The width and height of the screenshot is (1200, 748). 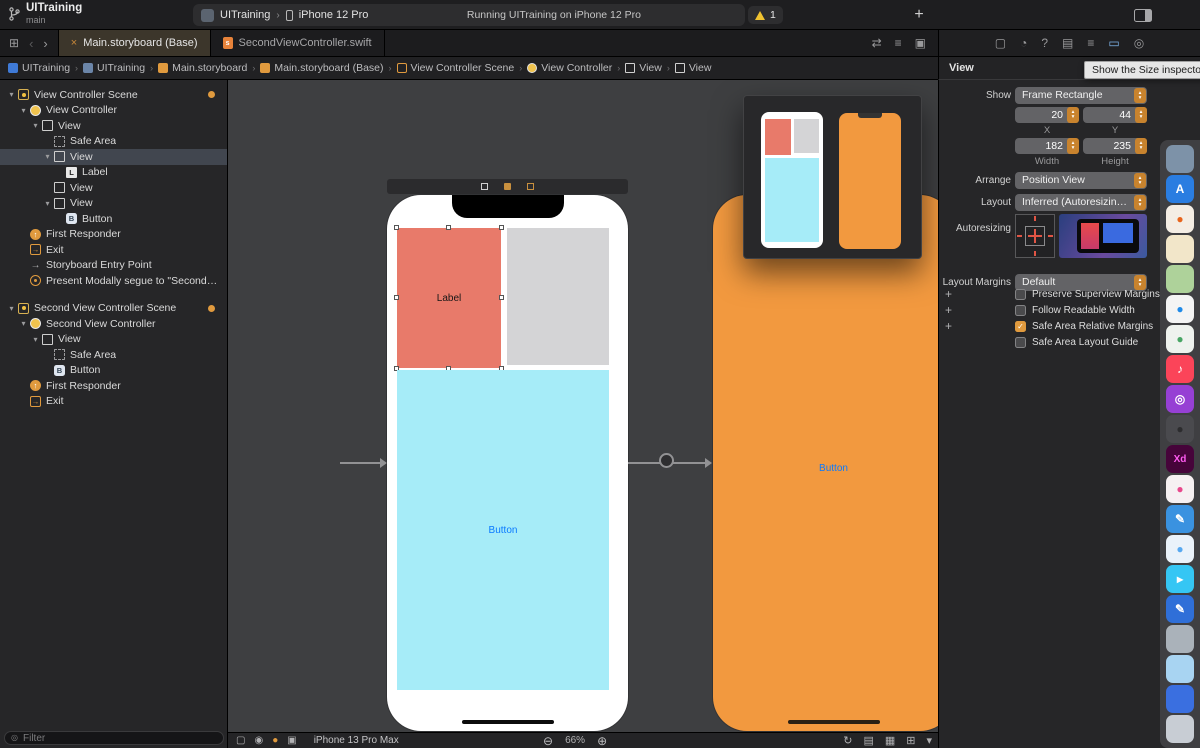 What do you see at coordinates (258, 740) in the screenshot?
I see `orientation-icon: ◉` at bounding box center [258, 740].